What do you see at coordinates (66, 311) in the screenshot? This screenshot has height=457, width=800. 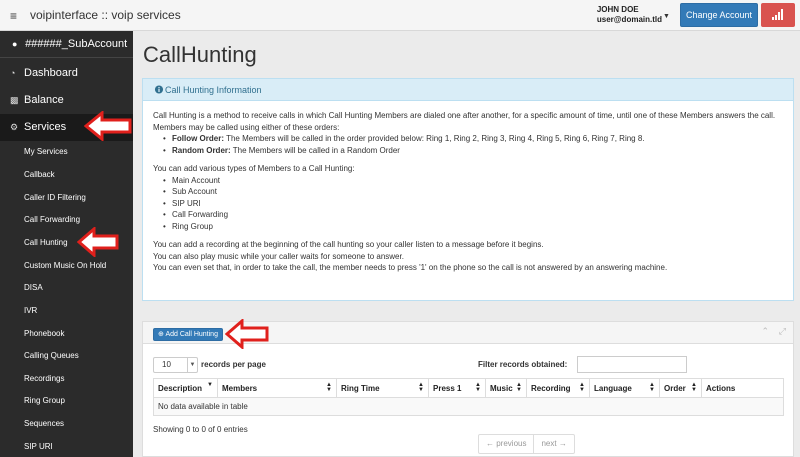 I see `sidebar-item-ivr: IVR` at bounding box center [66, 311].